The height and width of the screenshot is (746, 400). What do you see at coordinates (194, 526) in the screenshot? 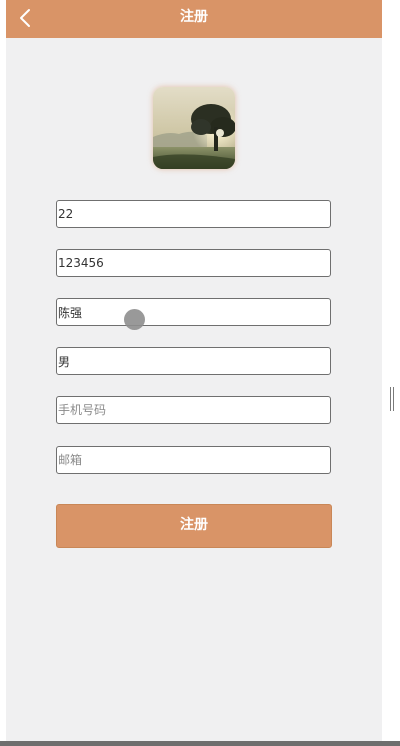
I see `register-button: 注册` at bounding box center [194, 526].